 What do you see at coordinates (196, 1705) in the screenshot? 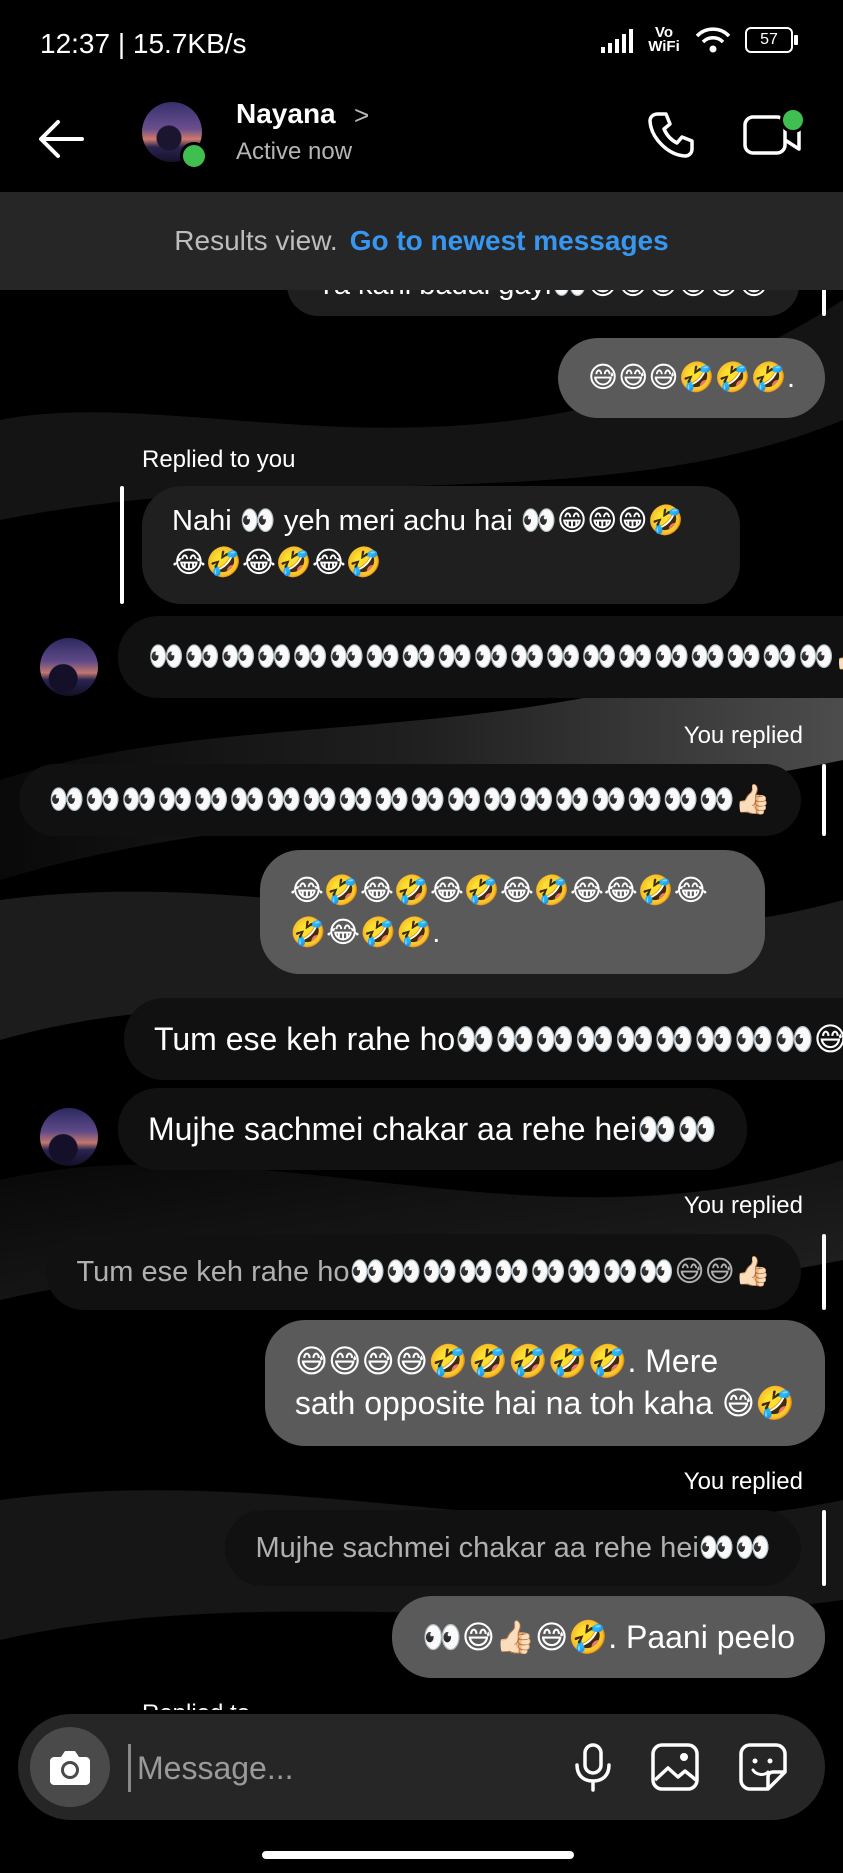
I see `reply-label-partial: Replied to` at bounding box center [196, 1705].